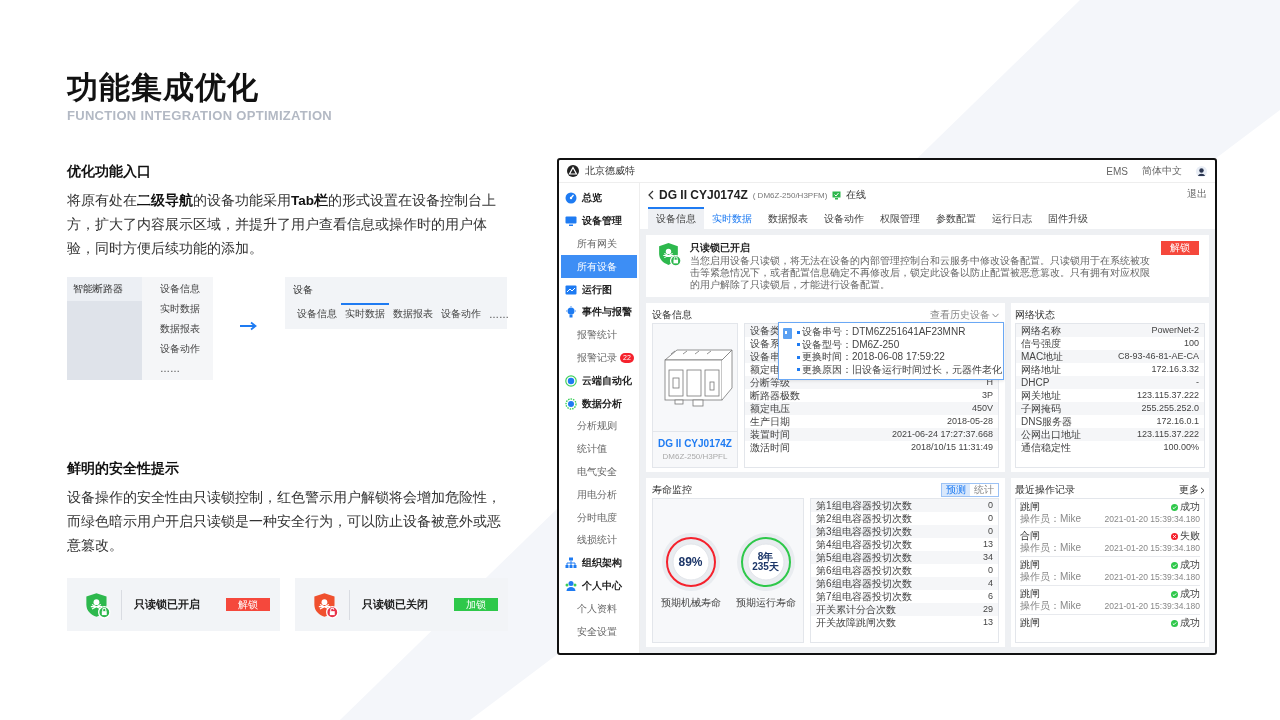 The width and height of the screenshot is (1280, 720). I want to click on sidebar-subitem: 分时电度, so click(599, 517).